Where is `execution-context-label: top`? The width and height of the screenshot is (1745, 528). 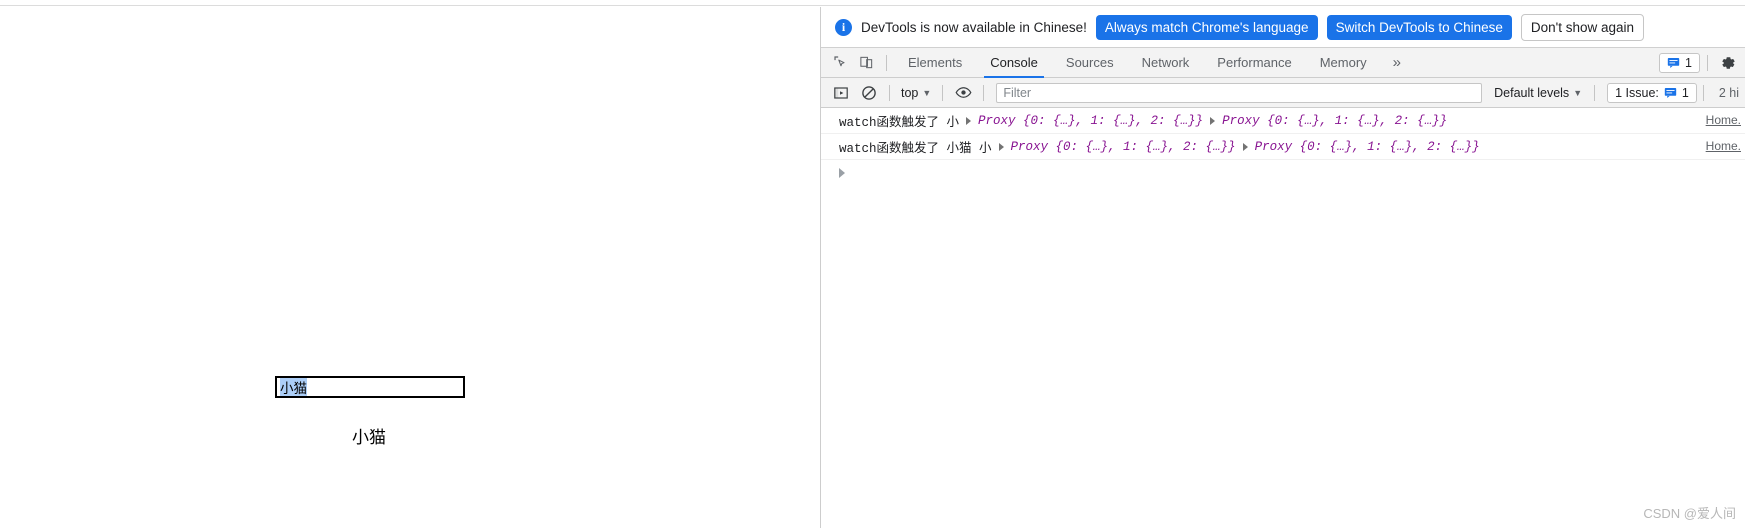 execution-context-label: top is located at coordinates (910, 92).